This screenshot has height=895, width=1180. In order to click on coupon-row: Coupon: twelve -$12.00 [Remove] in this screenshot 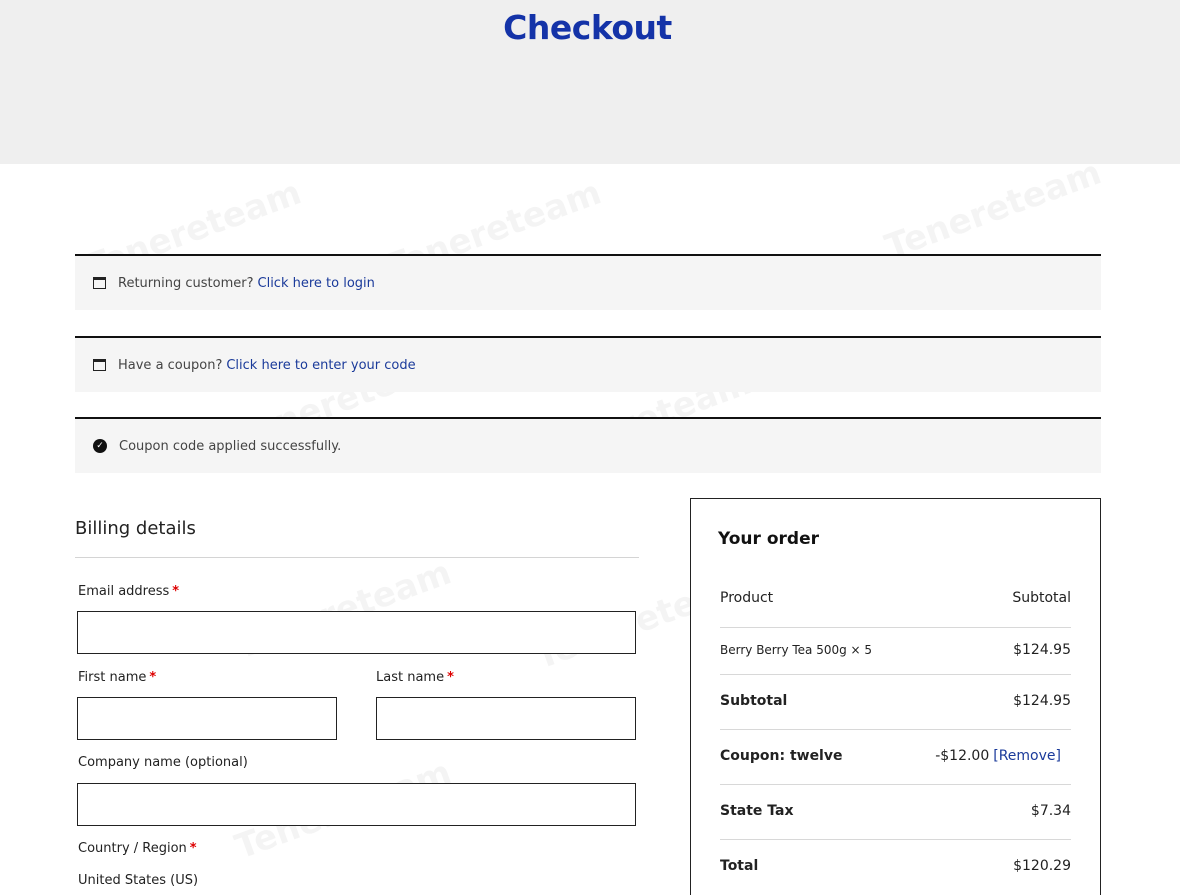, I will do `click(895, 756)`.